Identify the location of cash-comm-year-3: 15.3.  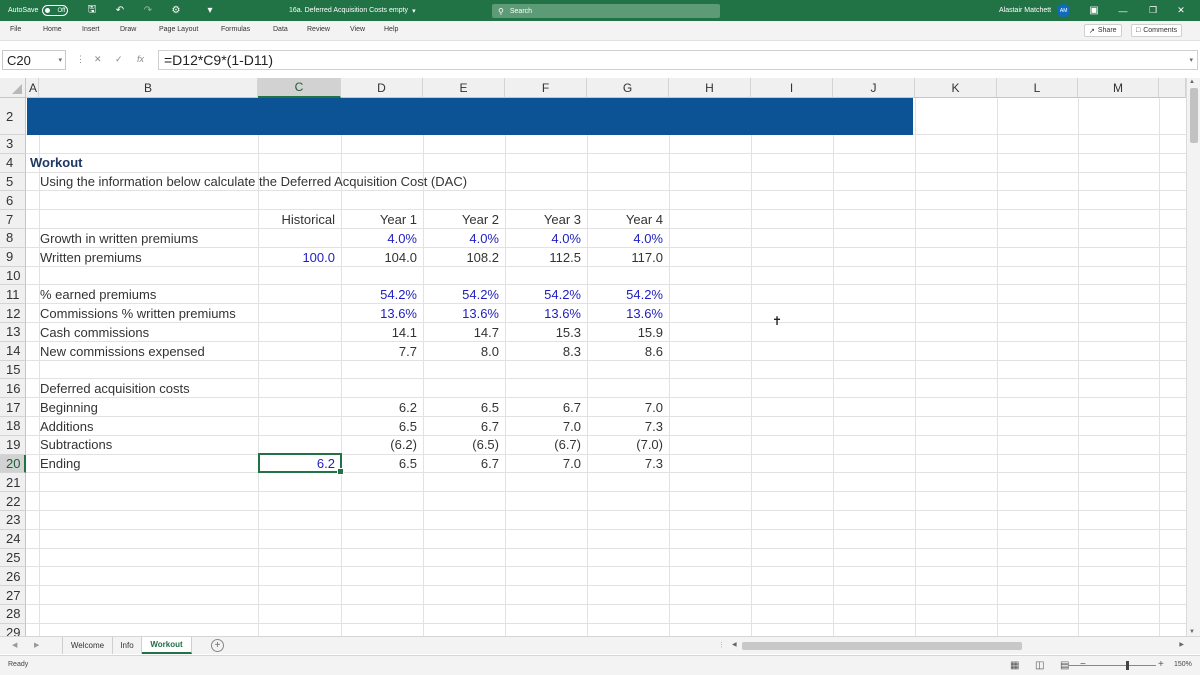
(546, 332).